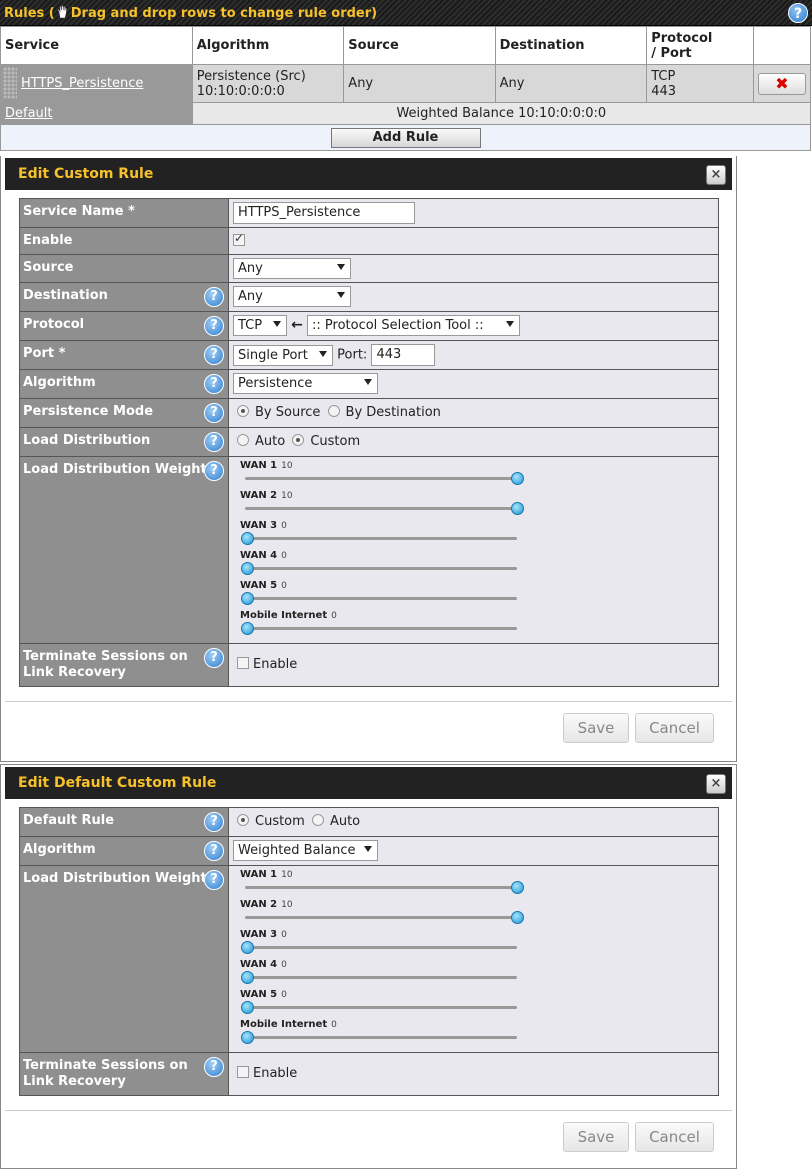 The width and height of the screenshot is (812, 1173). Describe the element at coordinates (368, 174) in the screenshot. I see `dialog-header: Edit Custom Rule ×` at that location.